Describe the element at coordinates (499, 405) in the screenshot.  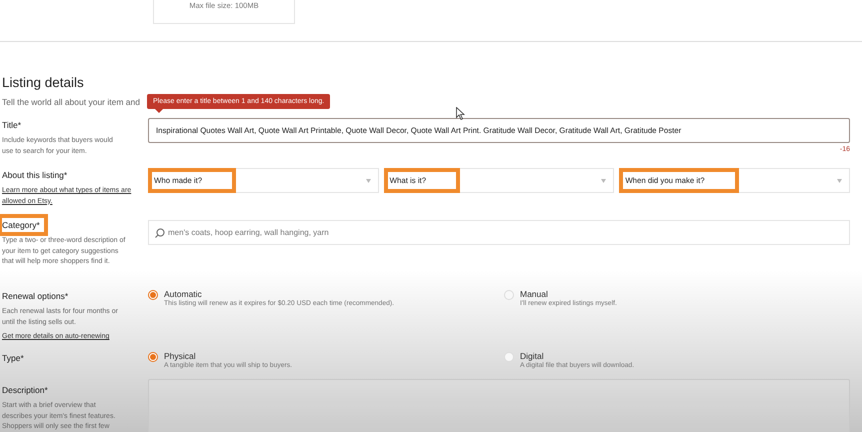
I see `description-textarea` at that location.